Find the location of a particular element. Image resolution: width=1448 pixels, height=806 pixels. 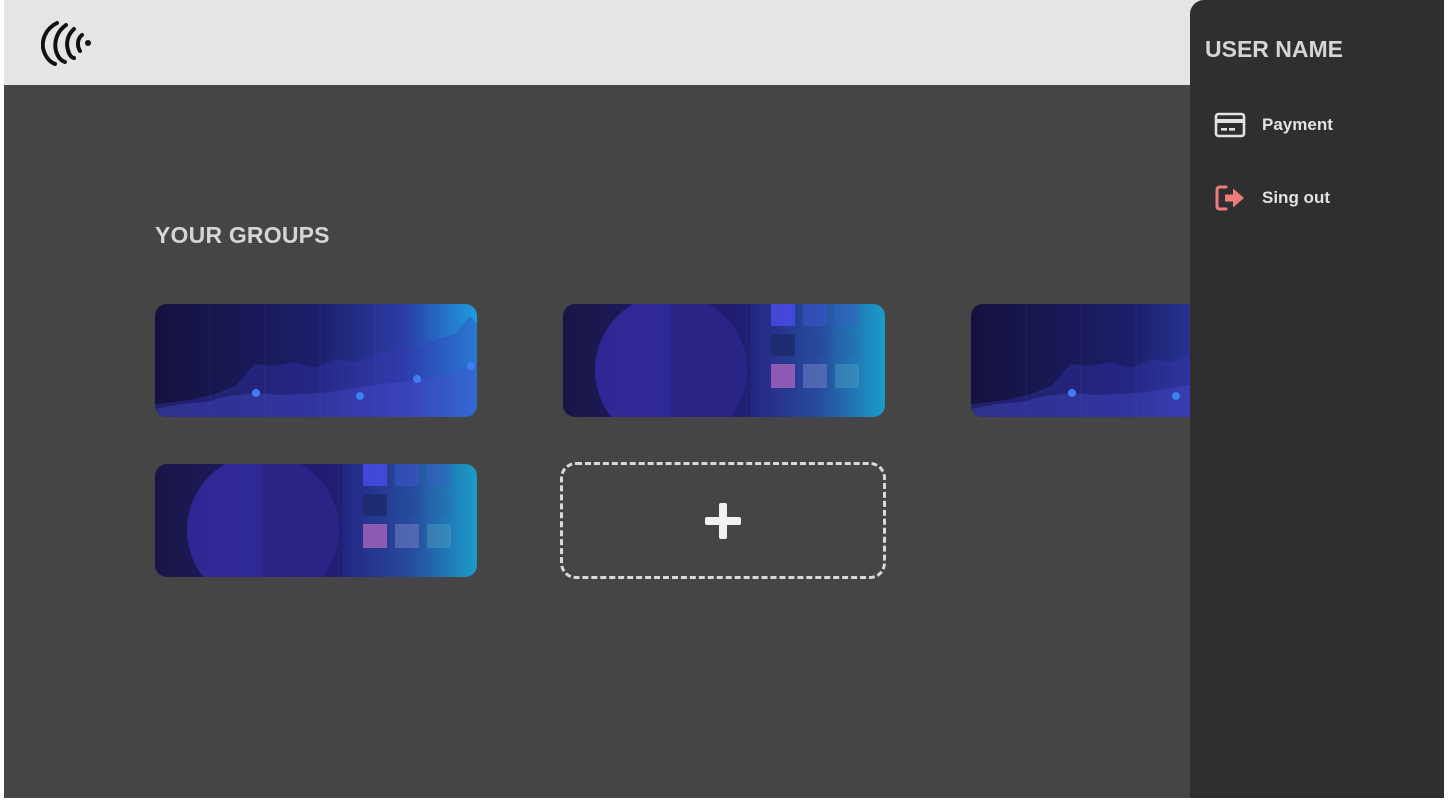

sign-out-menu-item: Sing out is located at coordinates (1324, 198).